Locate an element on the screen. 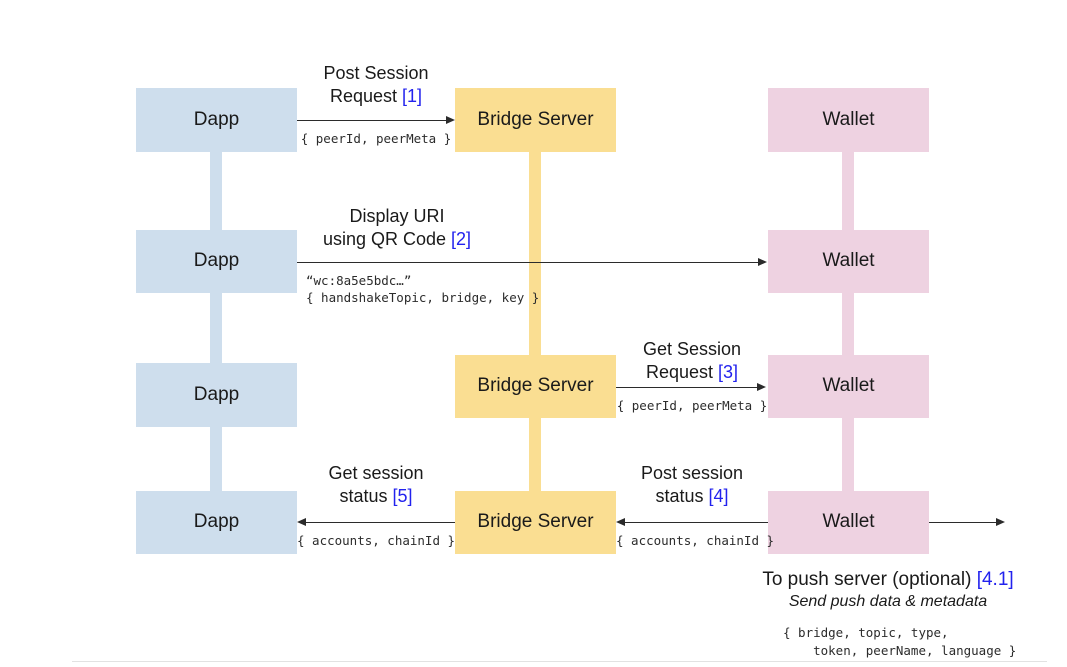 This screenshot has width=1067, height=667. message-step-5: [5] is located at coordinates (402, 495).